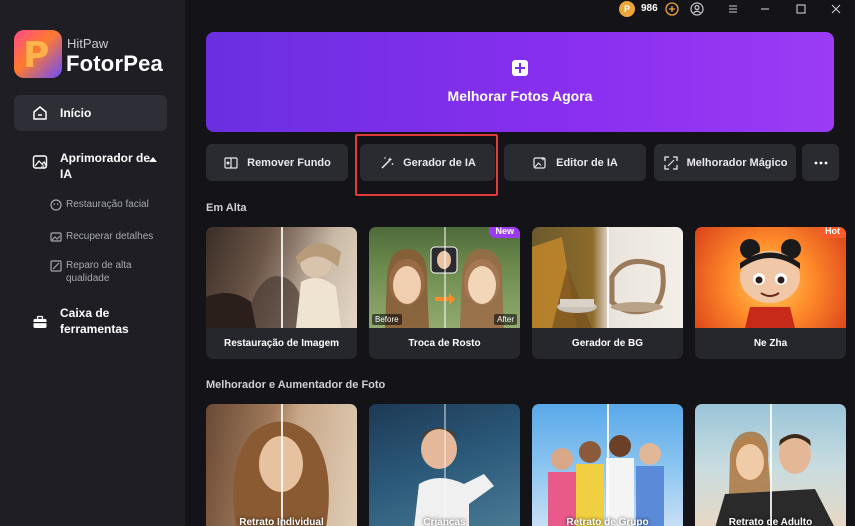  Describe the element at coordinates (765, 9) in the screenshot. I see `minimize-icon` at that location.